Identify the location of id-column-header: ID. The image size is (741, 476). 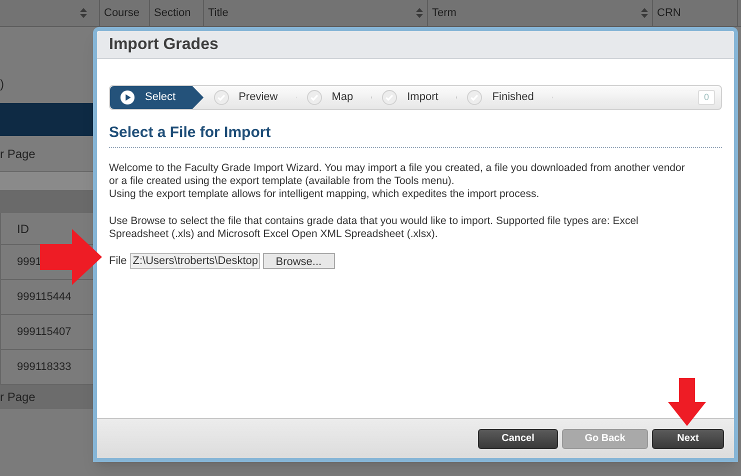
(46, 229).